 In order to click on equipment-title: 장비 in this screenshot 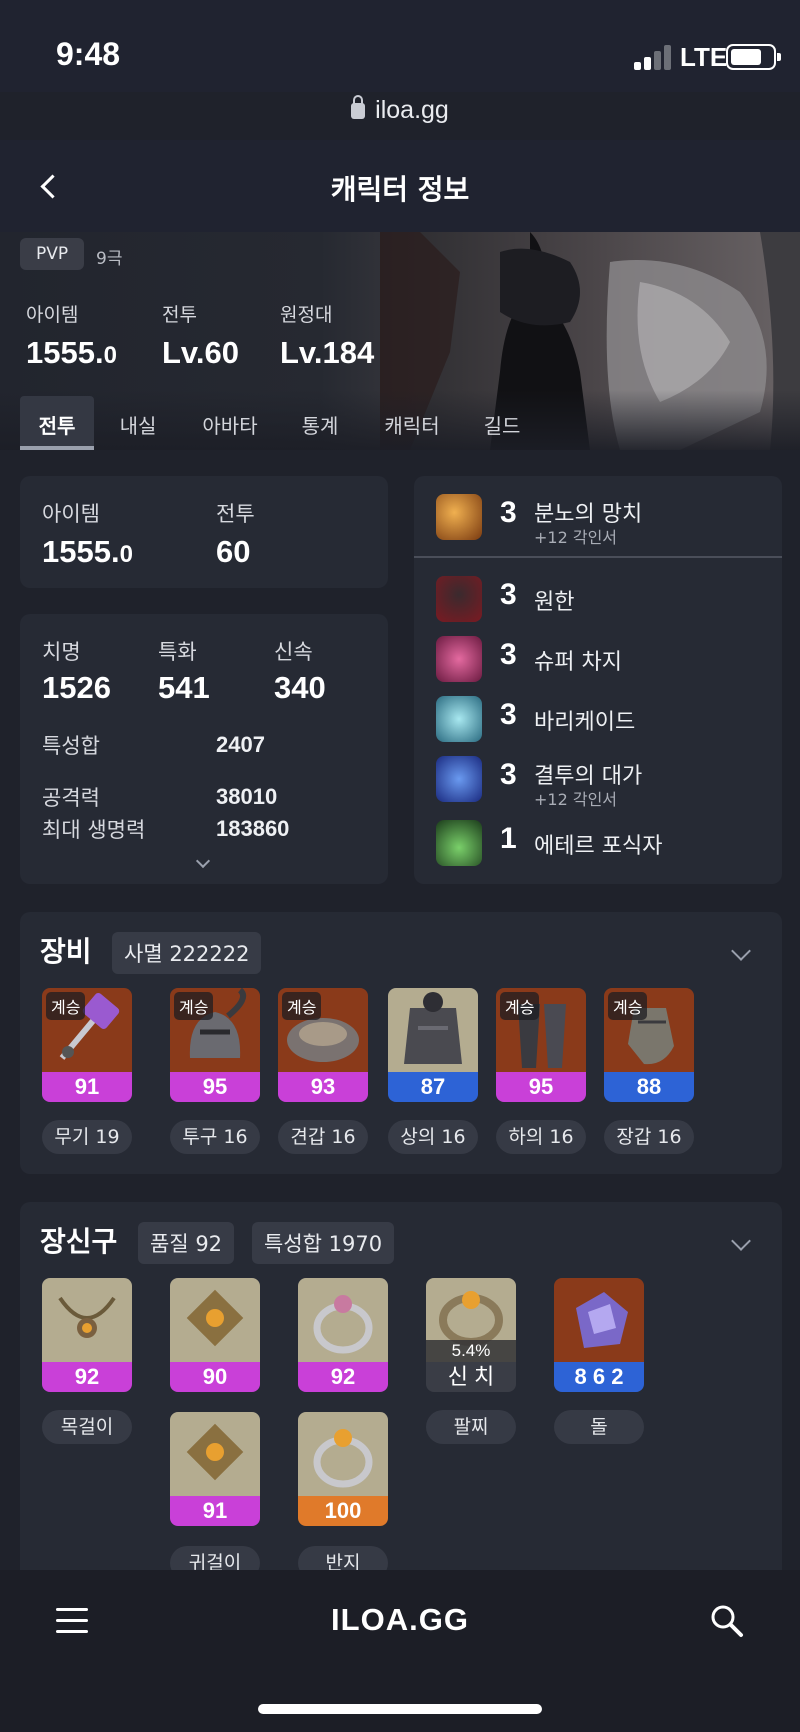, I will do `click(66, 951)`.